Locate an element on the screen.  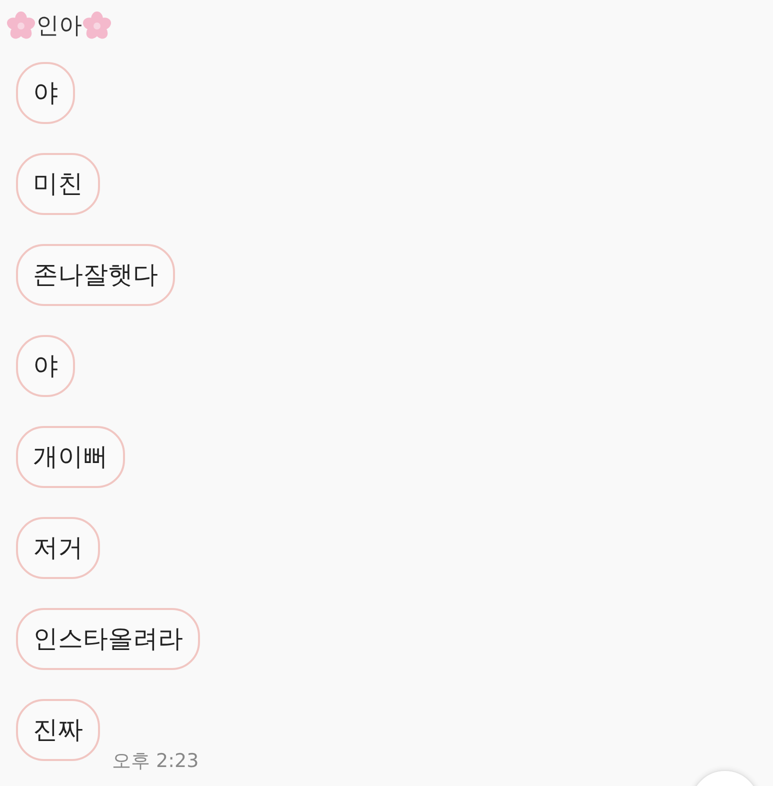
message-bubble: 진짜 is located at coordinates (58, 730).